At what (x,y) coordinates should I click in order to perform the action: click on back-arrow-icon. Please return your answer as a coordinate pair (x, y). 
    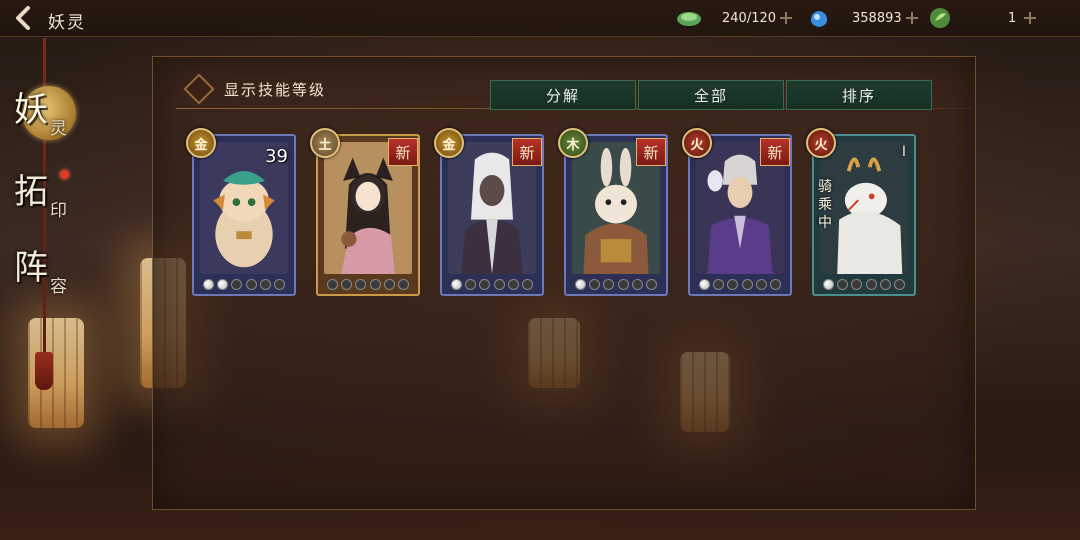
    Looking at the image, I should click on (23, 18).